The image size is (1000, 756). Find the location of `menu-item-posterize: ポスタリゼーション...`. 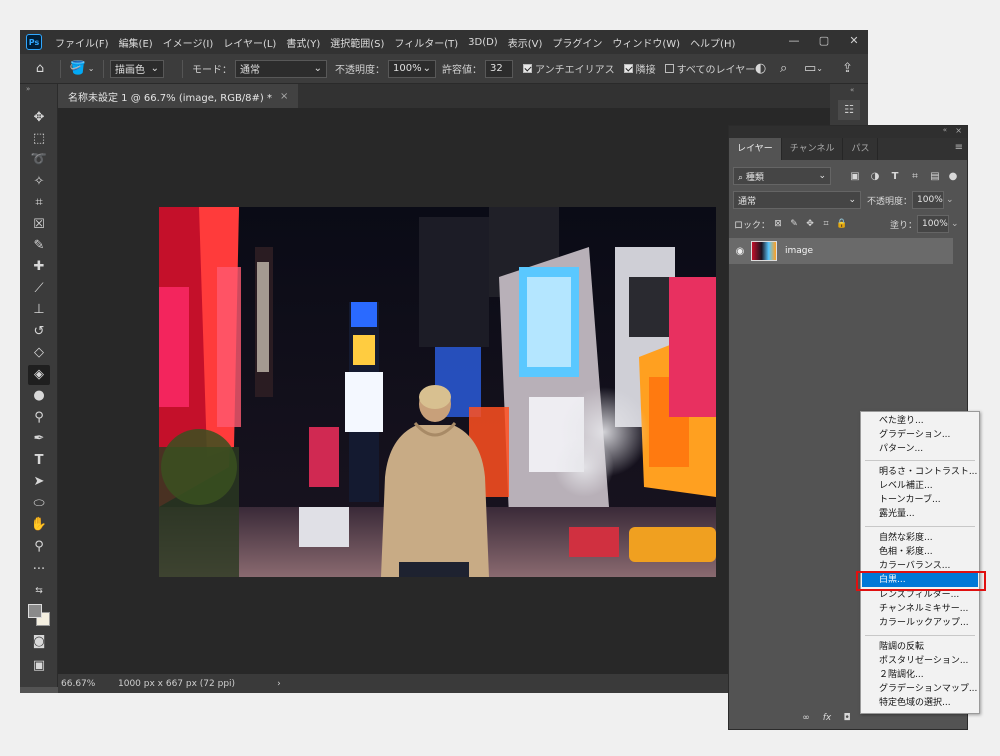

menu-item-posterize: ポスタリゼーション... is located at coordinates (920, 661).